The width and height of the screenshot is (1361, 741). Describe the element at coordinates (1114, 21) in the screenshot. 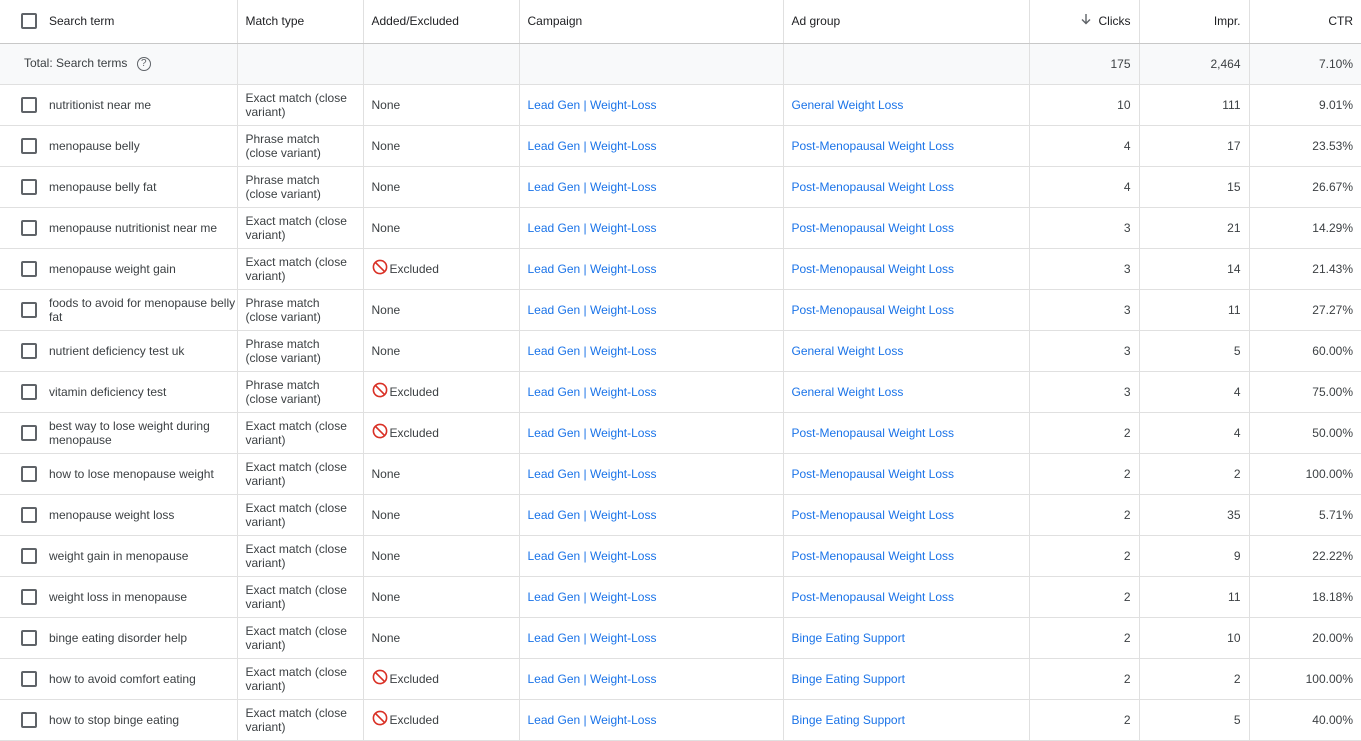

I see `header-clicks-label: Clicks` at that location.